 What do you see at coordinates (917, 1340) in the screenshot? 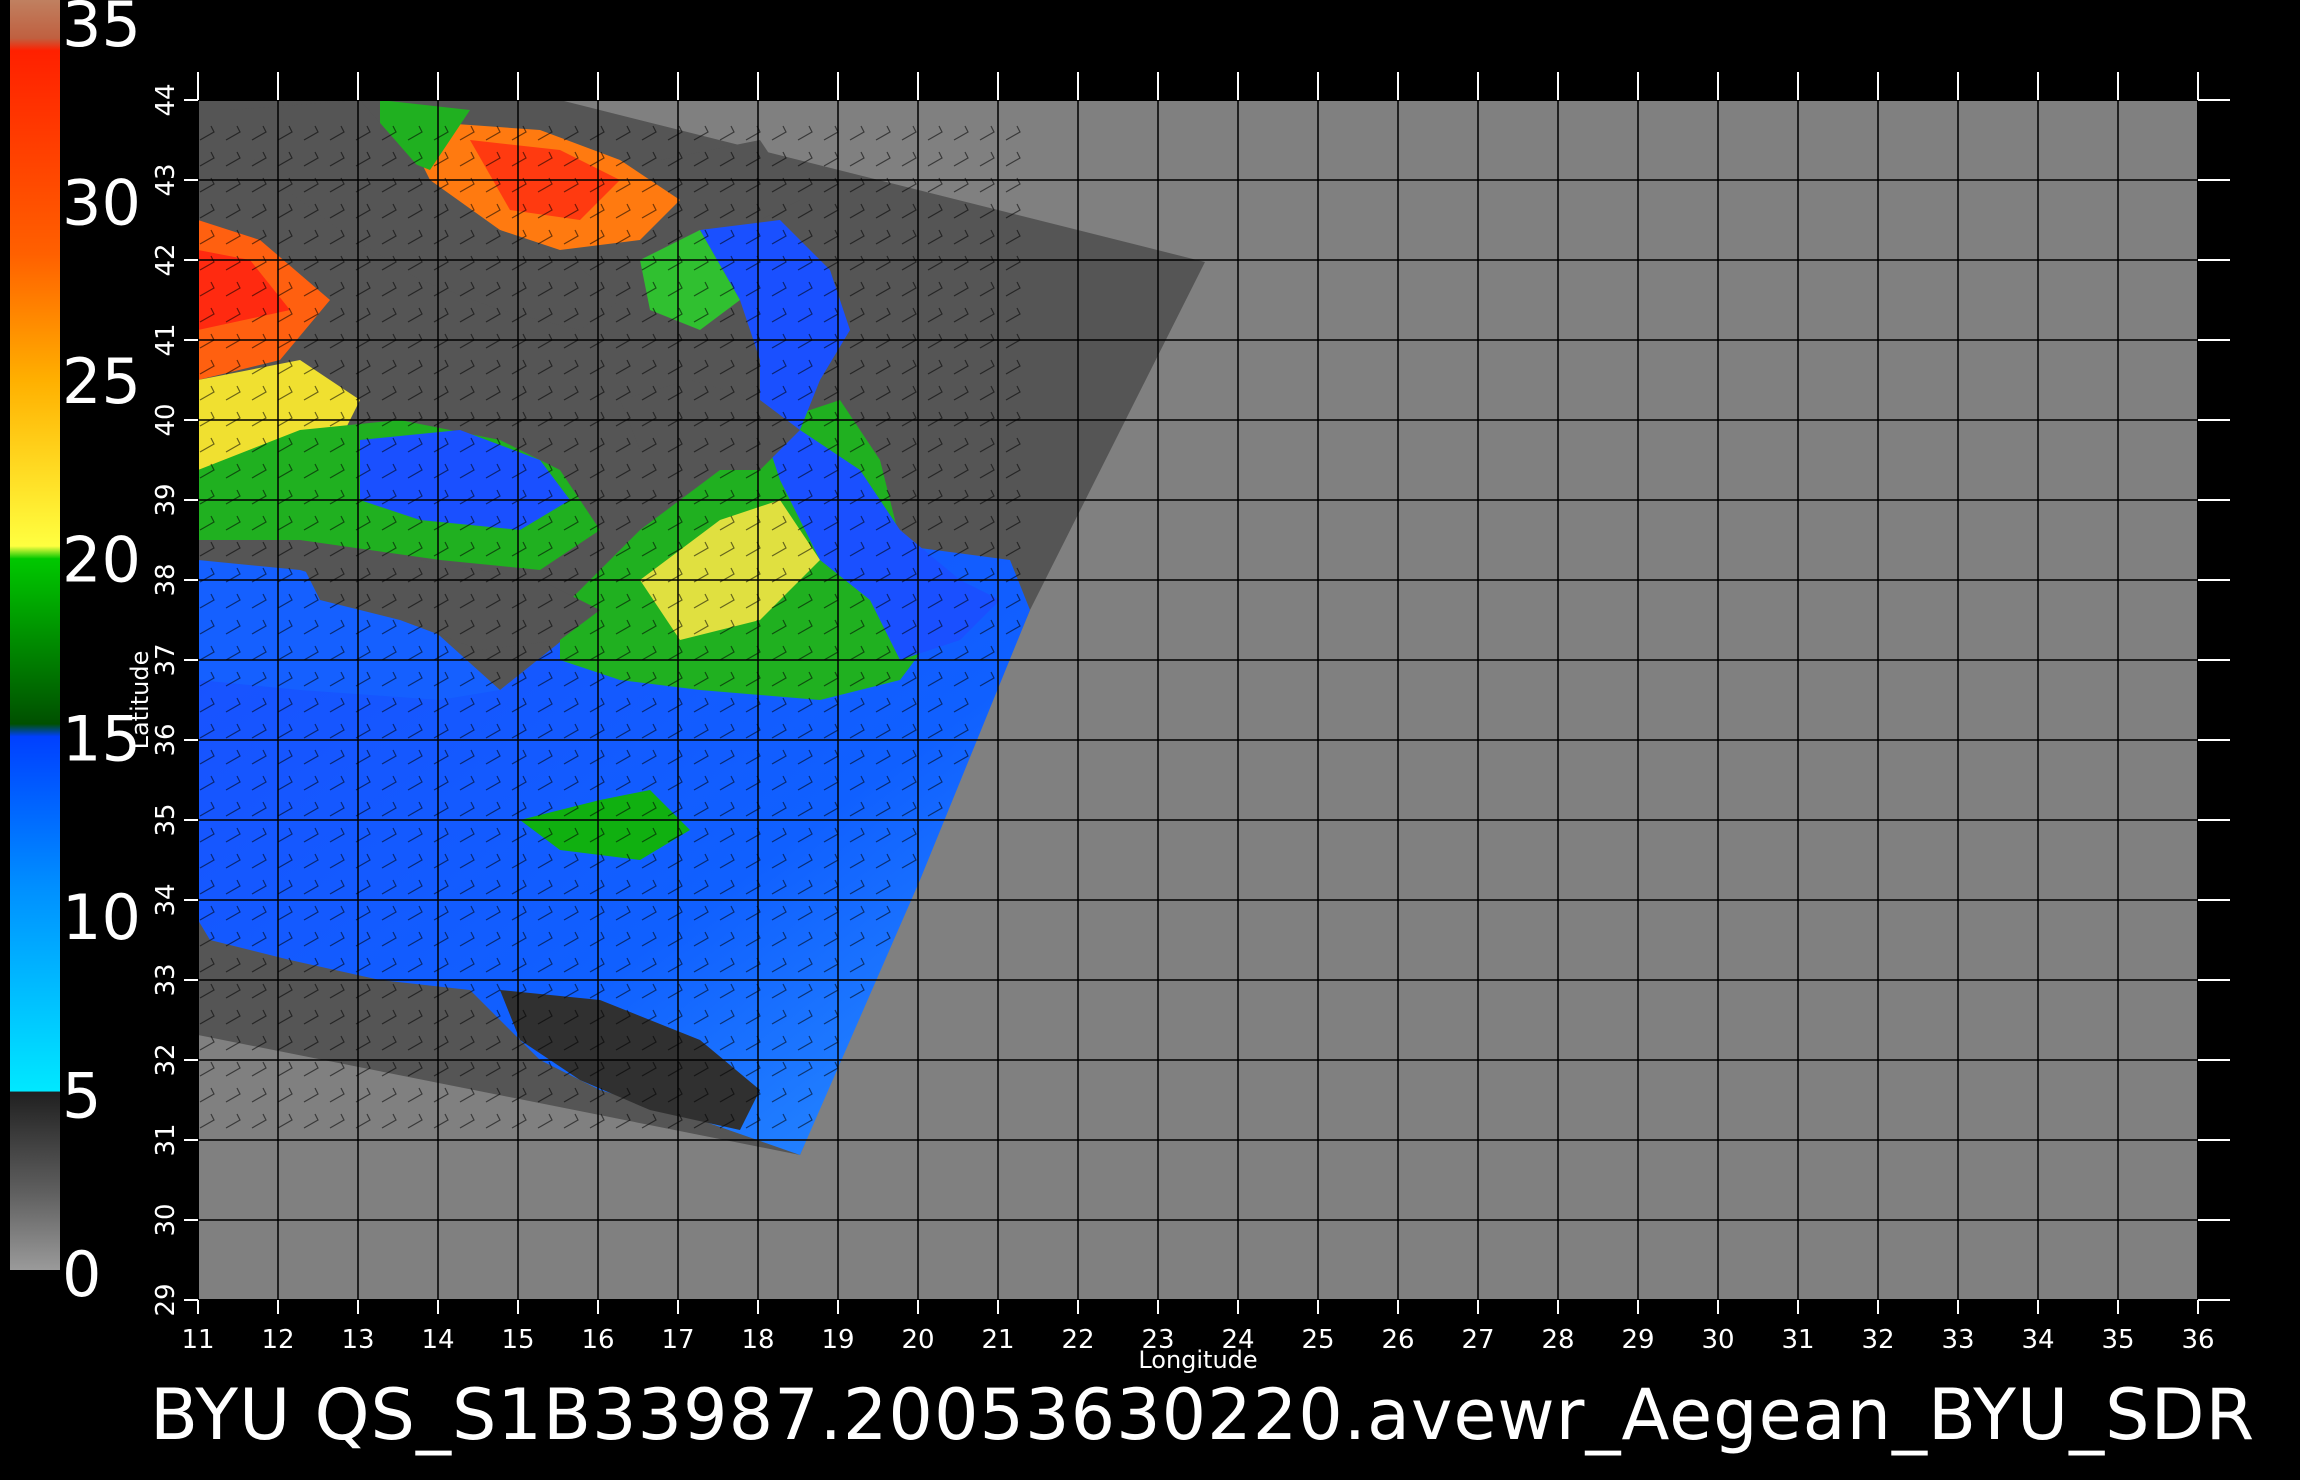
I see `x-tick-label: 20` at bounding box center [917, 1340].